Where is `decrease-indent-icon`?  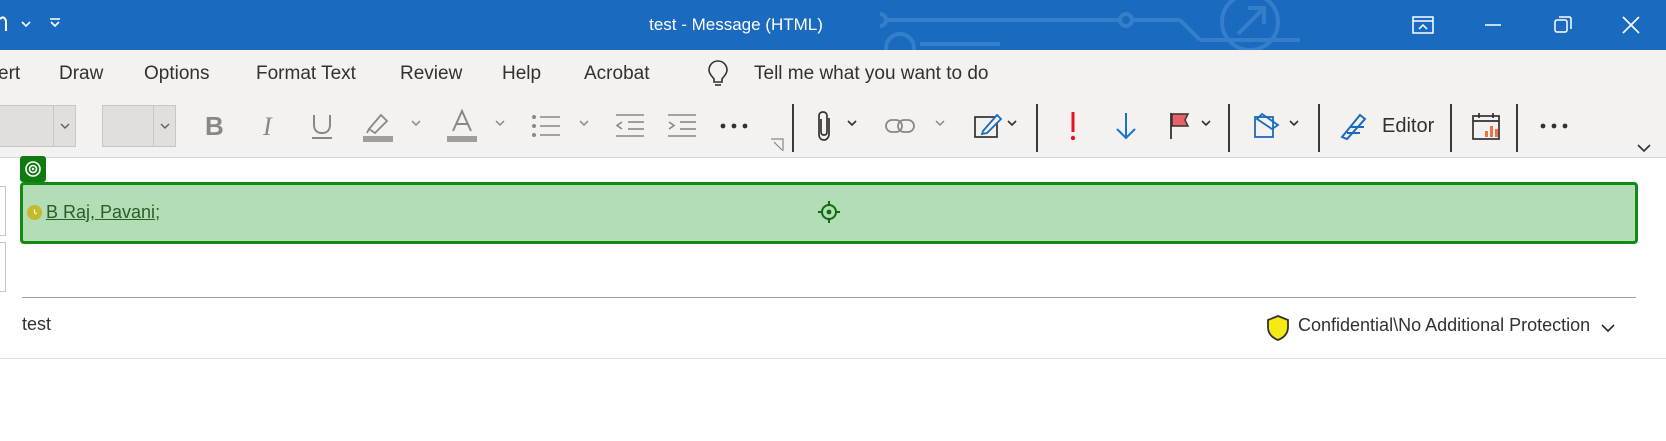
decrease-indent-icon is located at coordinates (629, 125).